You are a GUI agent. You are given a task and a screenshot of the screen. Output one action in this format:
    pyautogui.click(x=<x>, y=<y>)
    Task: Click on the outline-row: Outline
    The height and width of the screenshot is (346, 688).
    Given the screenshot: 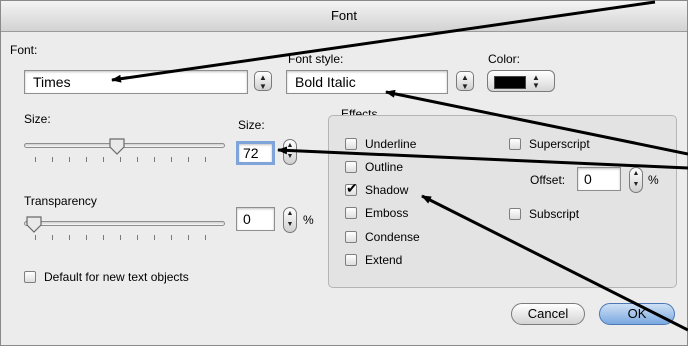 What is the action you would take?
    pyautogui.click(x=374, y=167)
    